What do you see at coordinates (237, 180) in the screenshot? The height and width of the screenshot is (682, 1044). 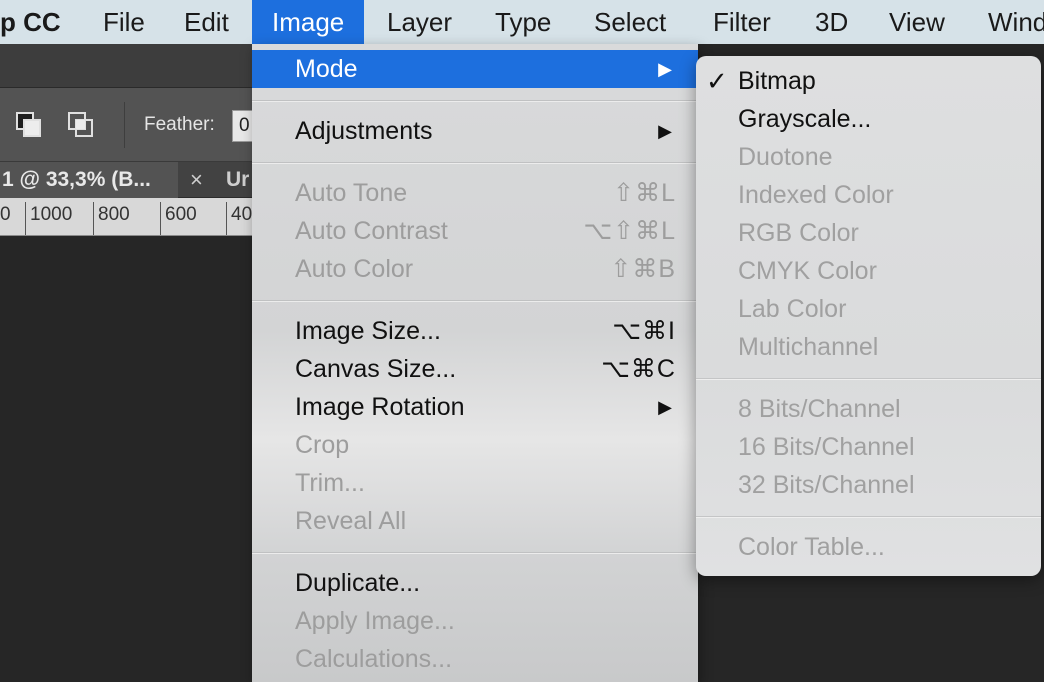 I see `document-tab-other: Ur` at bounding box center [237, 180].